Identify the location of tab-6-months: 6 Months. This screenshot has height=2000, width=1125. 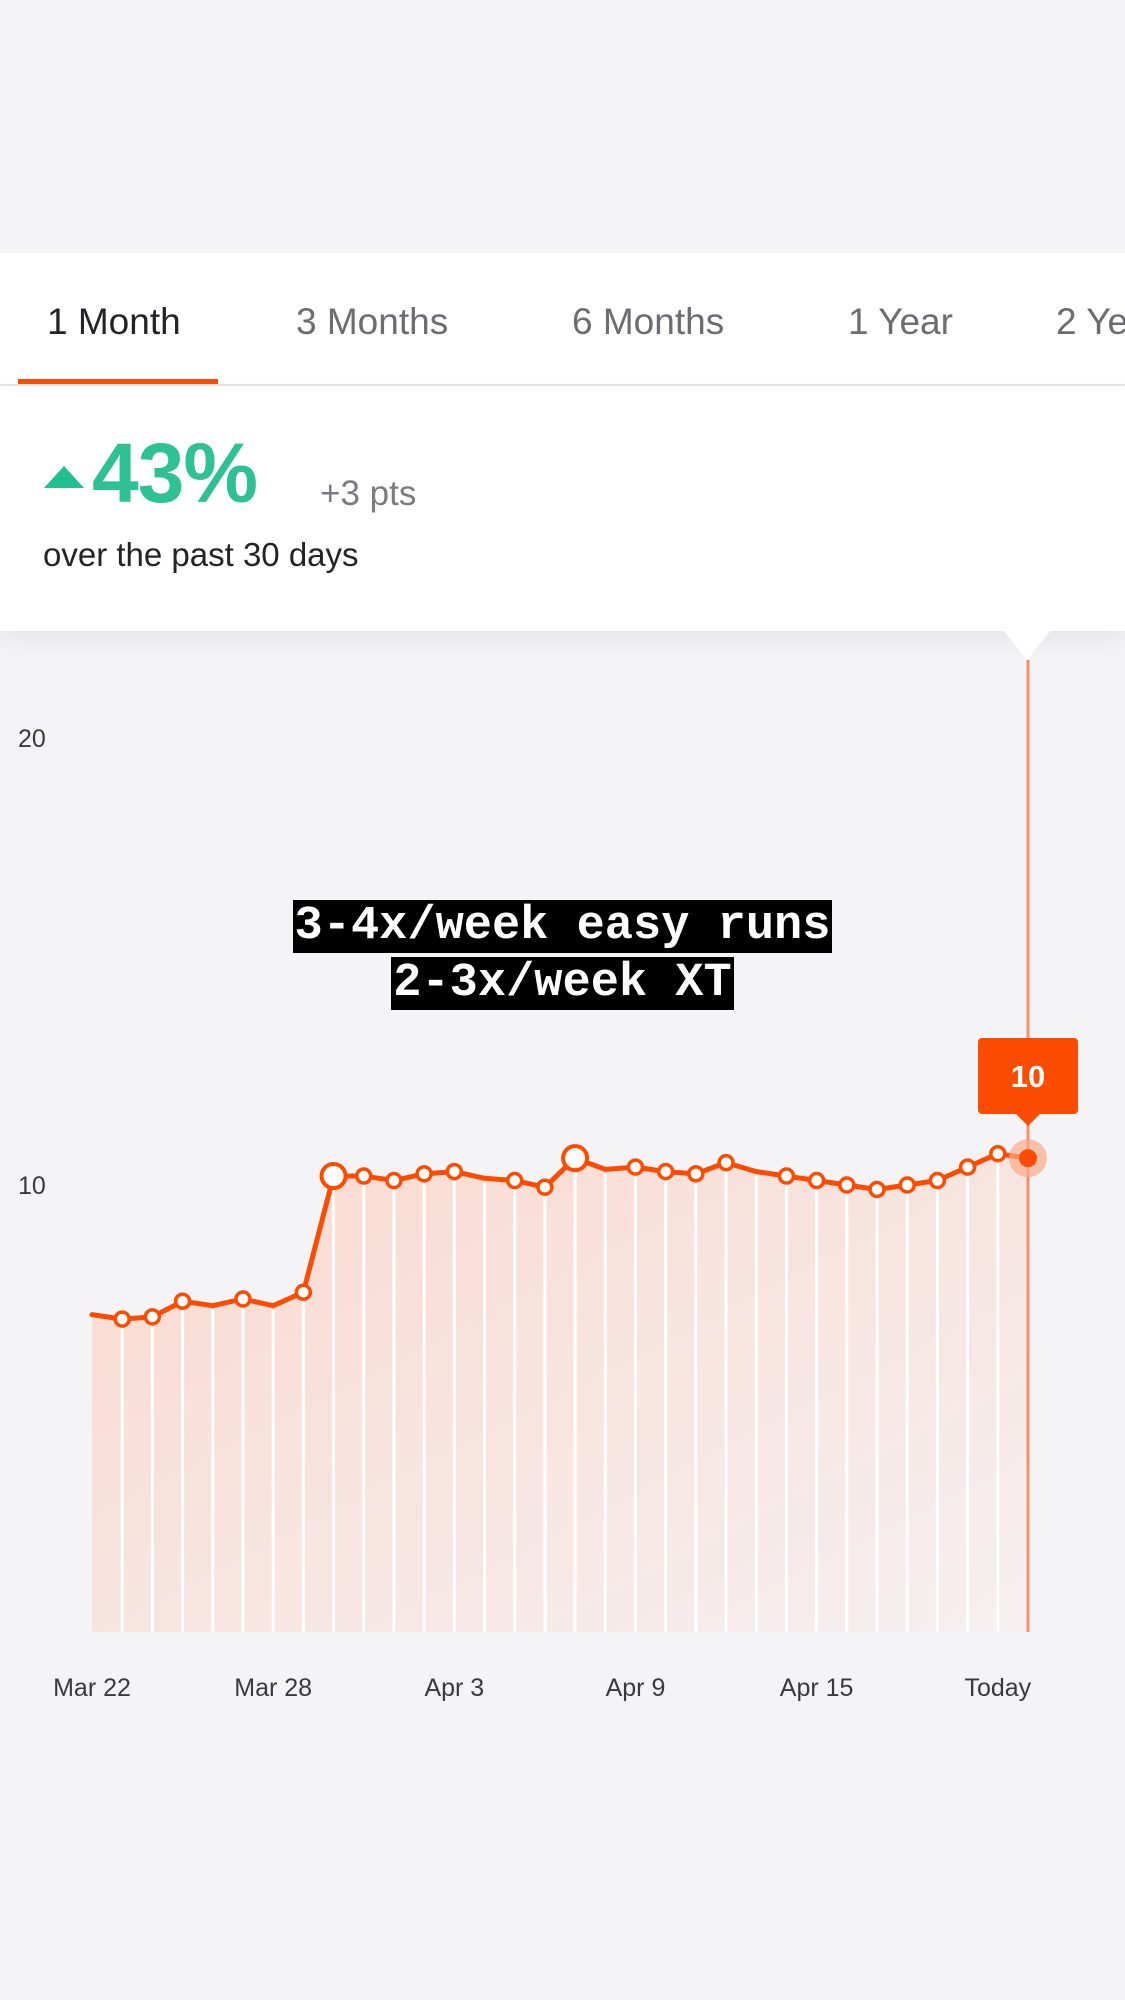
(648, 322).